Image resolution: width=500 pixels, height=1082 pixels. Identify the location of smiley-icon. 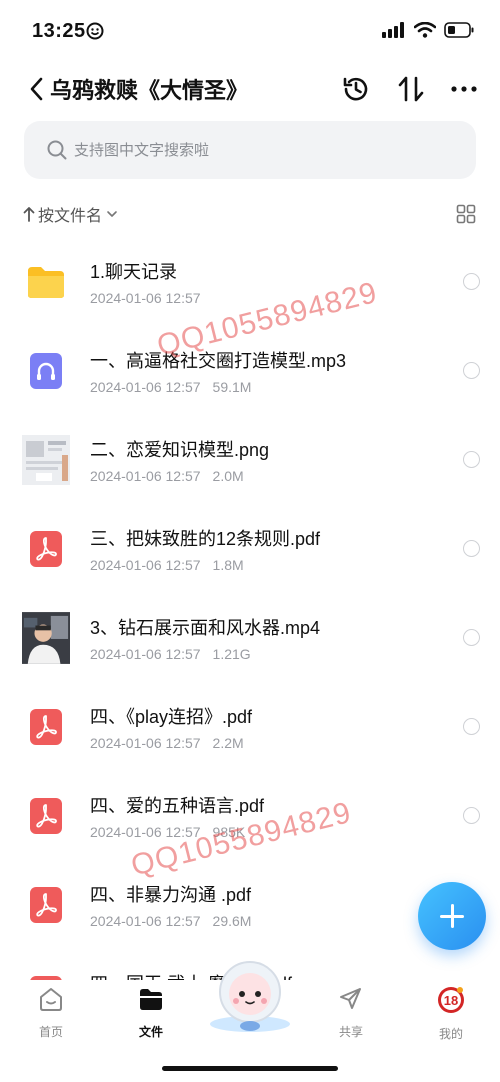
(95, 31).